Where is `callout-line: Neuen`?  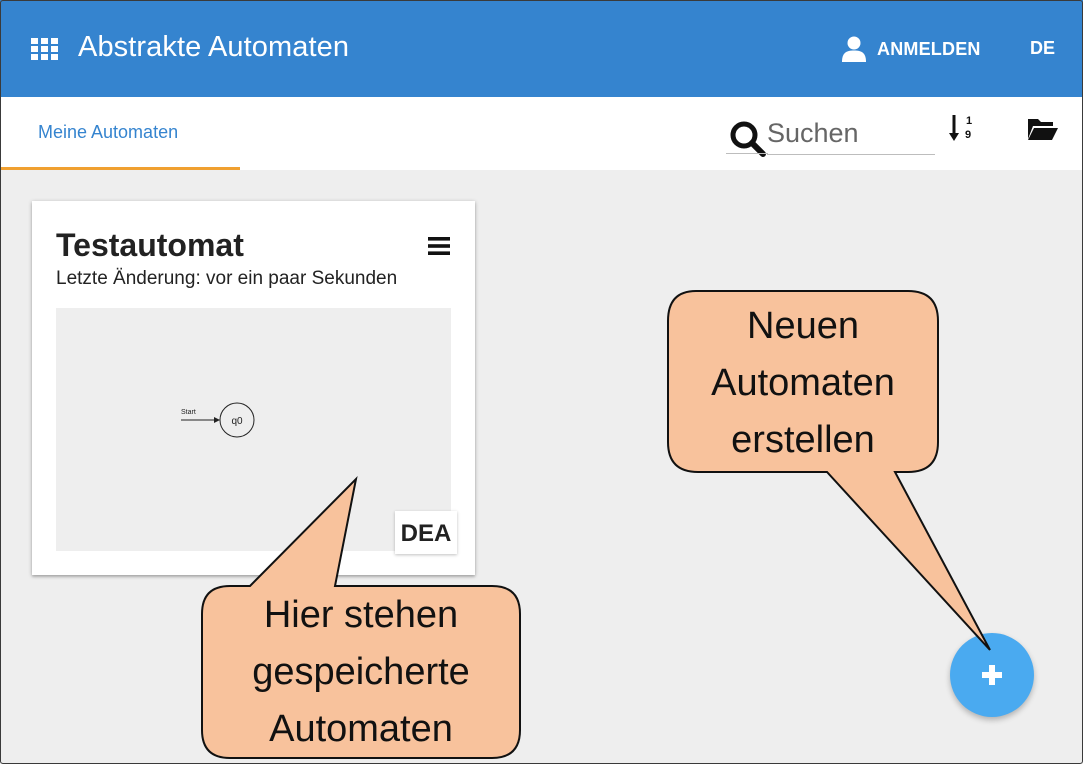
callout-line: Neuen is located at coordinates (803, 325).